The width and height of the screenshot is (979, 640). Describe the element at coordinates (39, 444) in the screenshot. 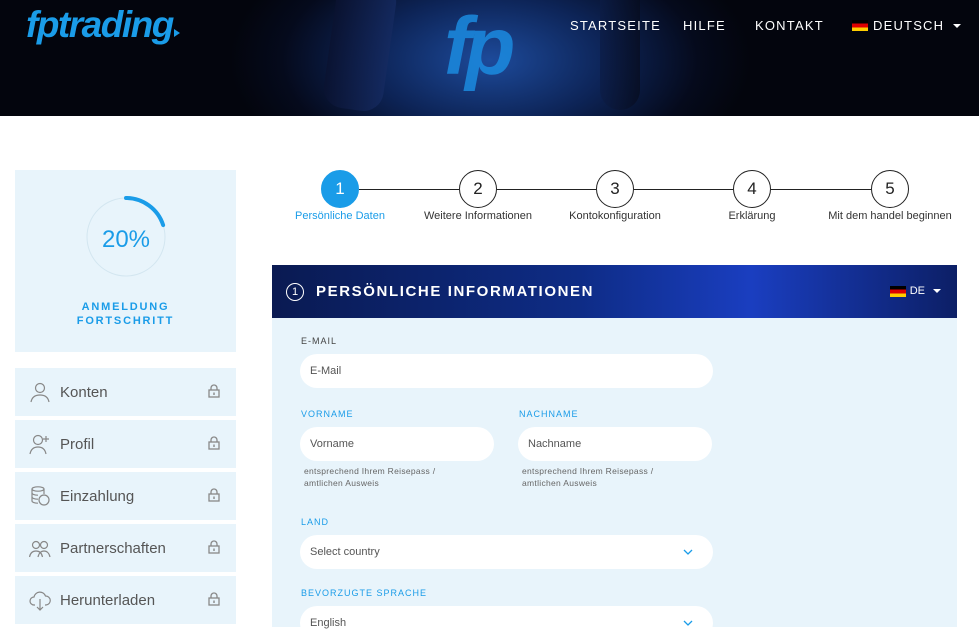

I see `user-plus-icon` at that location.